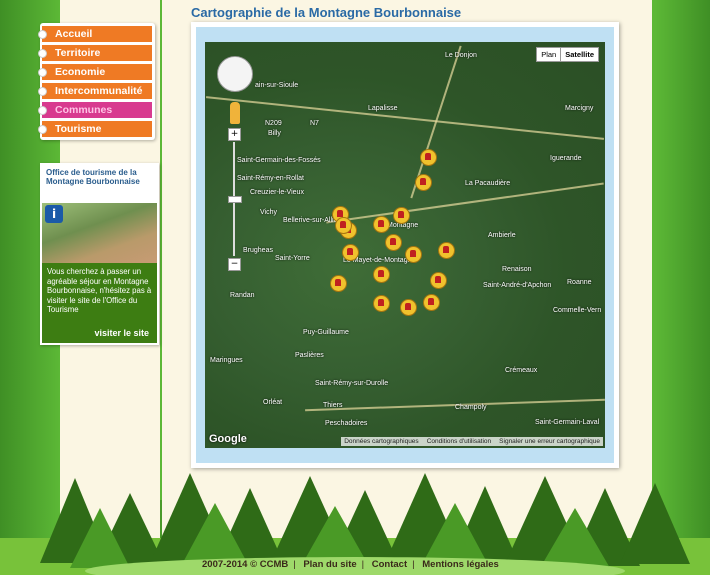 This screenshot has width=710, height=575. I want to click on page-title: Cartographie de la Montagne Bourbonnaise, so click(326, 12).